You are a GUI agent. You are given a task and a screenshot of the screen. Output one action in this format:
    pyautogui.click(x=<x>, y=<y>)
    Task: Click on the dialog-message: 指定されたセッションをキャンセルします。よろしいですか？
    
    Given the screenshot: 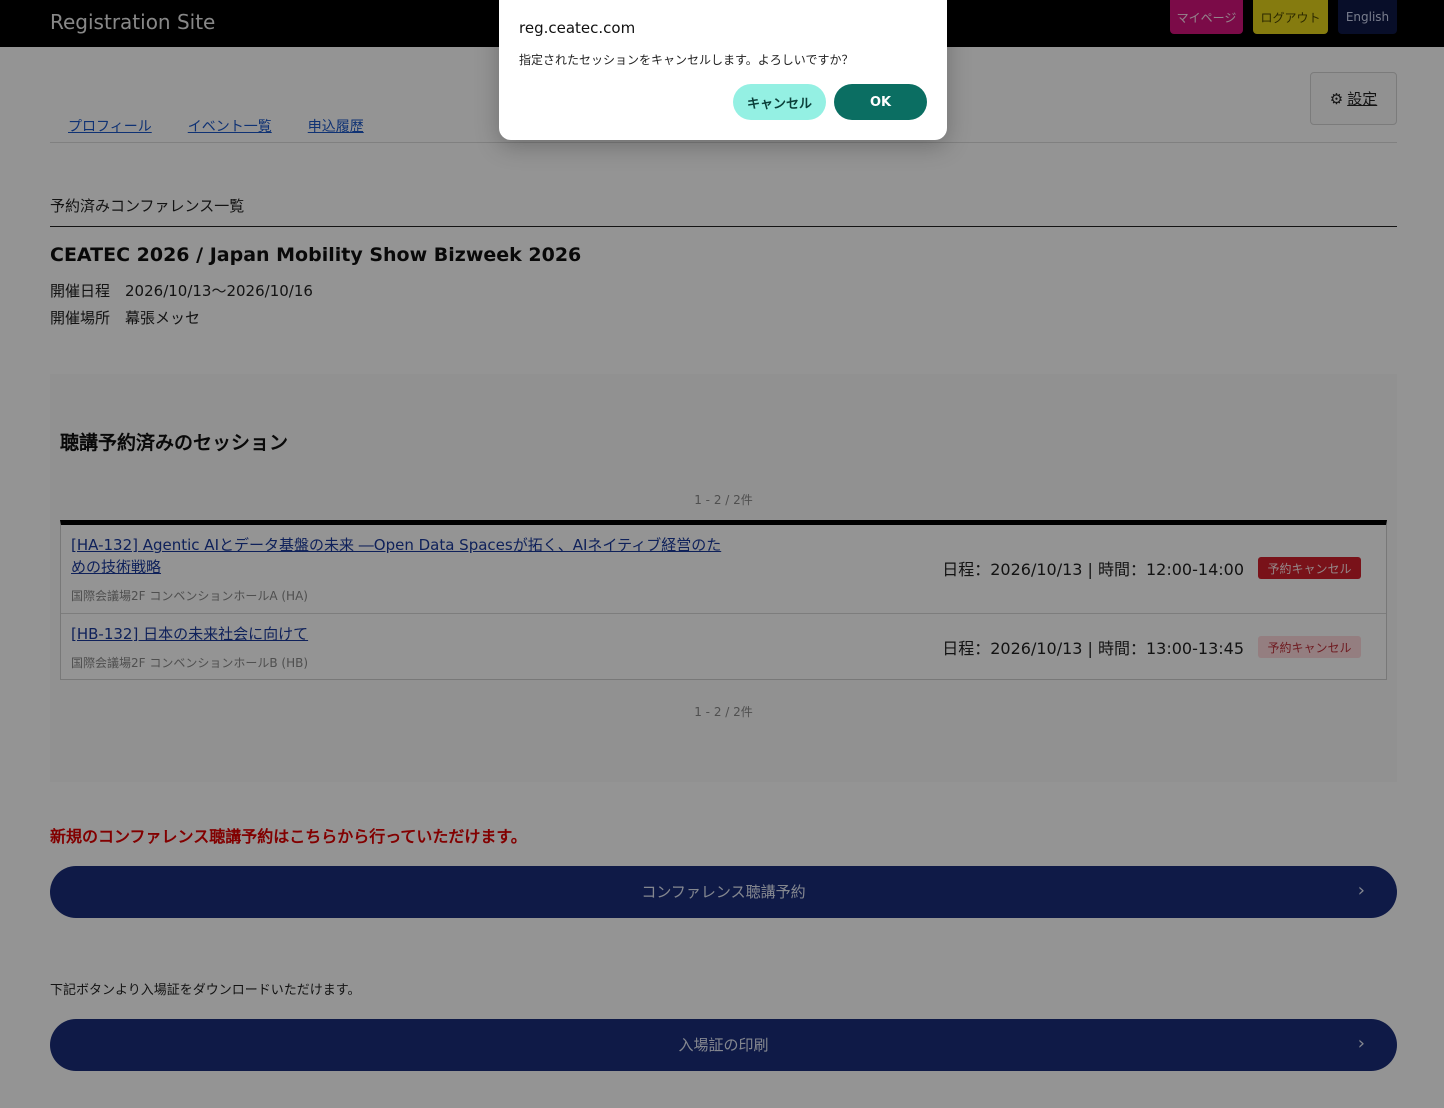 What is the action you would take?
    pyautogui.click(x=686, y=60)
    